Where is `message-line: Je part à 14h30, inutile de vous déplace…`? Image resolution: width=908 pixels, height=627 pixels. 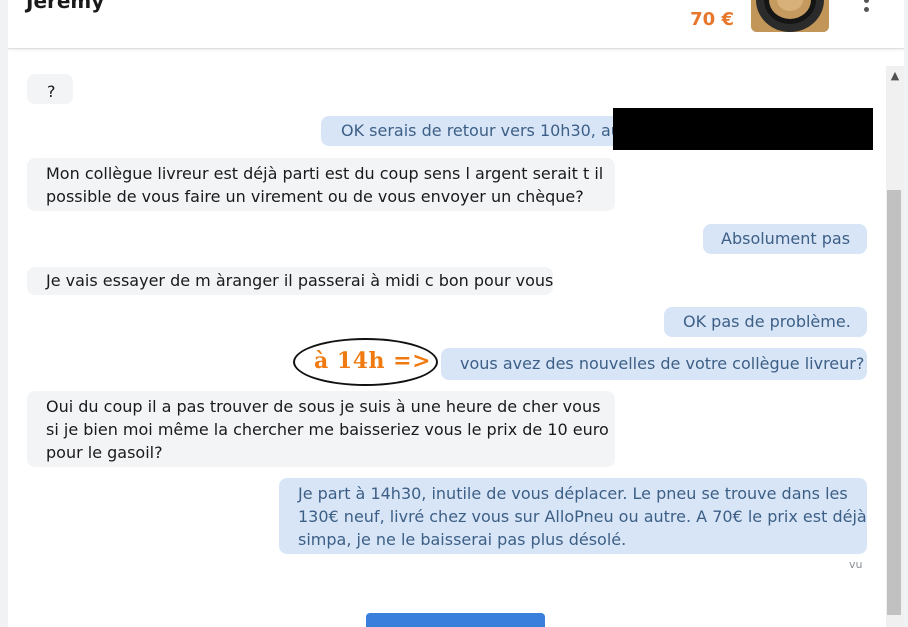
message-line: Je part à 14h30, inutile de vous déplace… is located at coordinates (573, 493).